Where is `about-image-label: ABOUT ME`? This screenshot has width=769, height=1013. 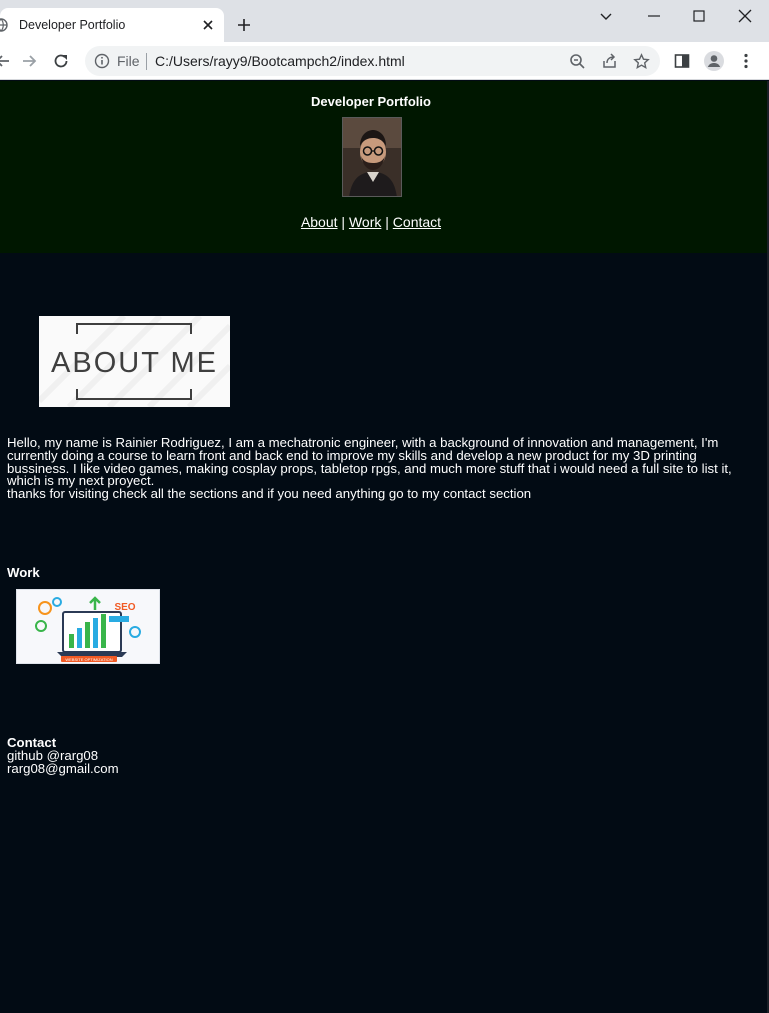
about-image-label: ABOUT ME is located at coordinates (134, 363).